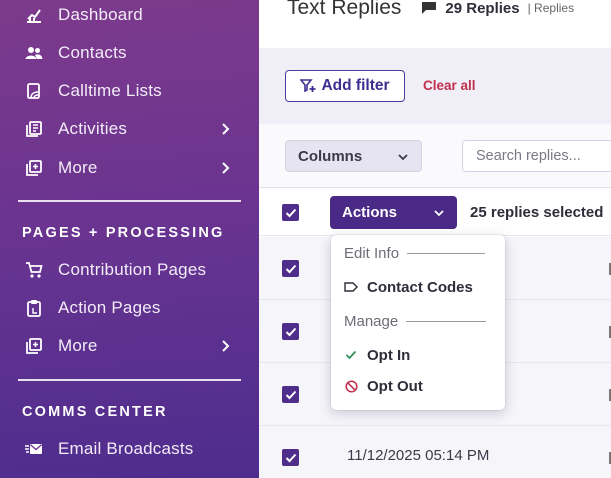 The width and height of the screenshot is (611, 478). I want to click on table-row: 11/12/2025 05:14 PM, so click(435, 452).